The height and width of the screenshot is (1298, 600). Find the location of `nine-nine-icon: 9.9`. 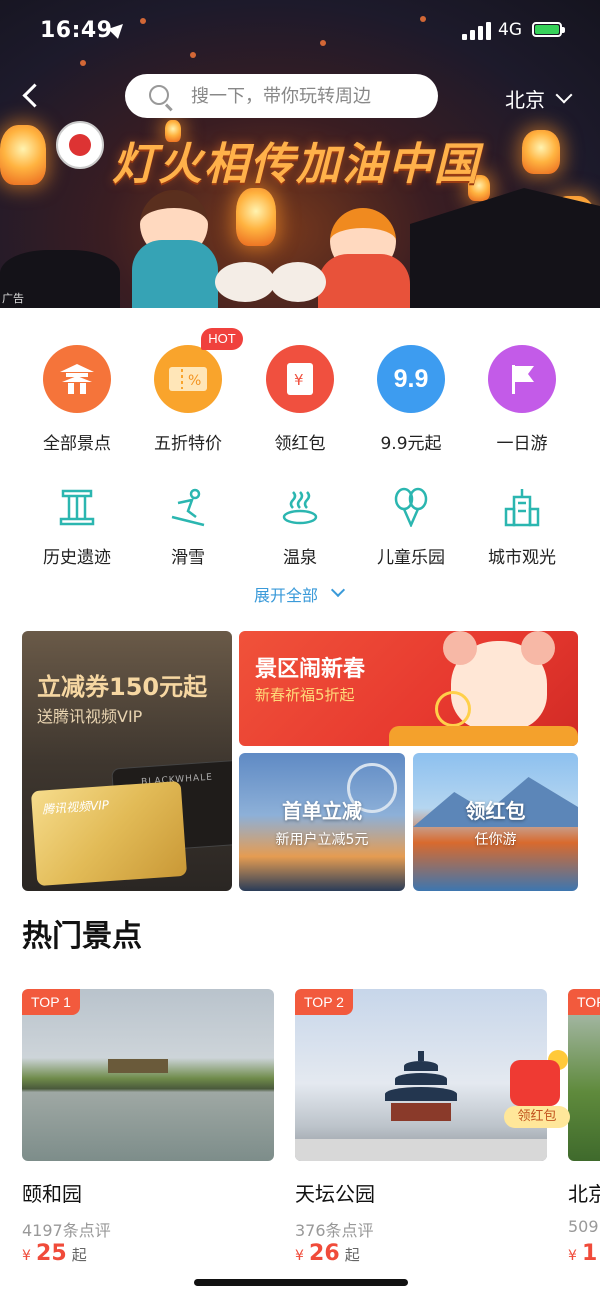

nine-nine-icon: 9.9 is located at coordinates (411, 379).